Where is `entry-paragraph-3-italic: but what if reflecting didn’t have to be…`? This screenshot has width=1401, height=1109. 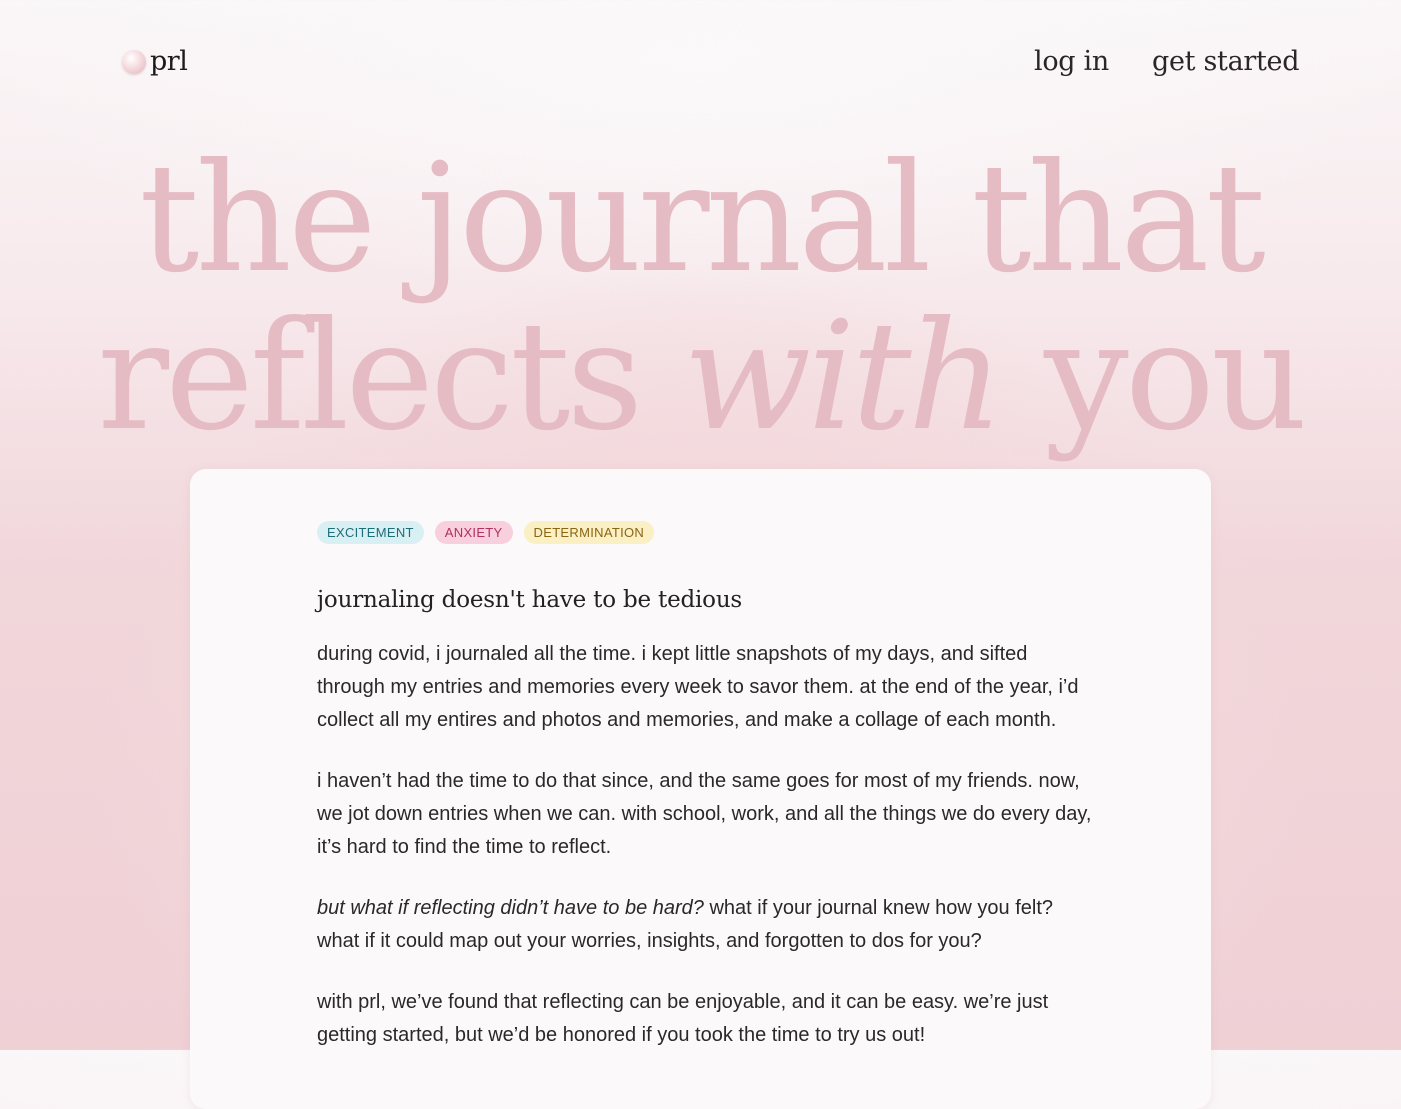
entry-paragraph-3-italic: but what if reflecting didn’t have to be… is located at coordinates (510, 908).